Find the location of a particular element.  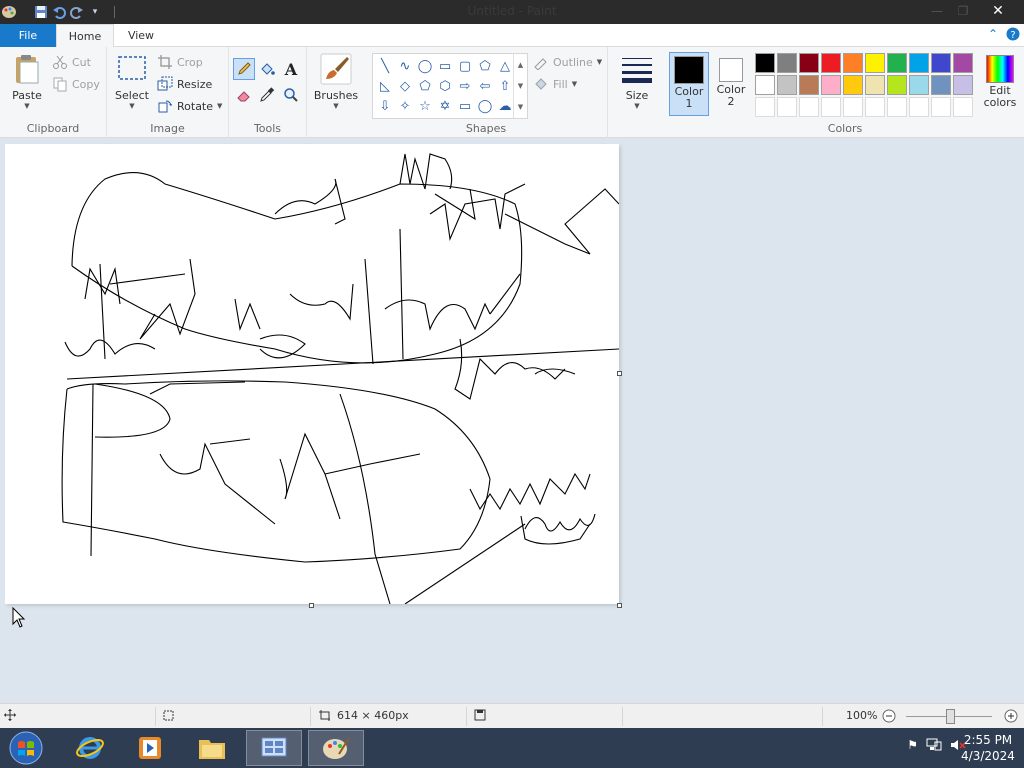

cut-button: Cut is located at coordinates (71, 62).